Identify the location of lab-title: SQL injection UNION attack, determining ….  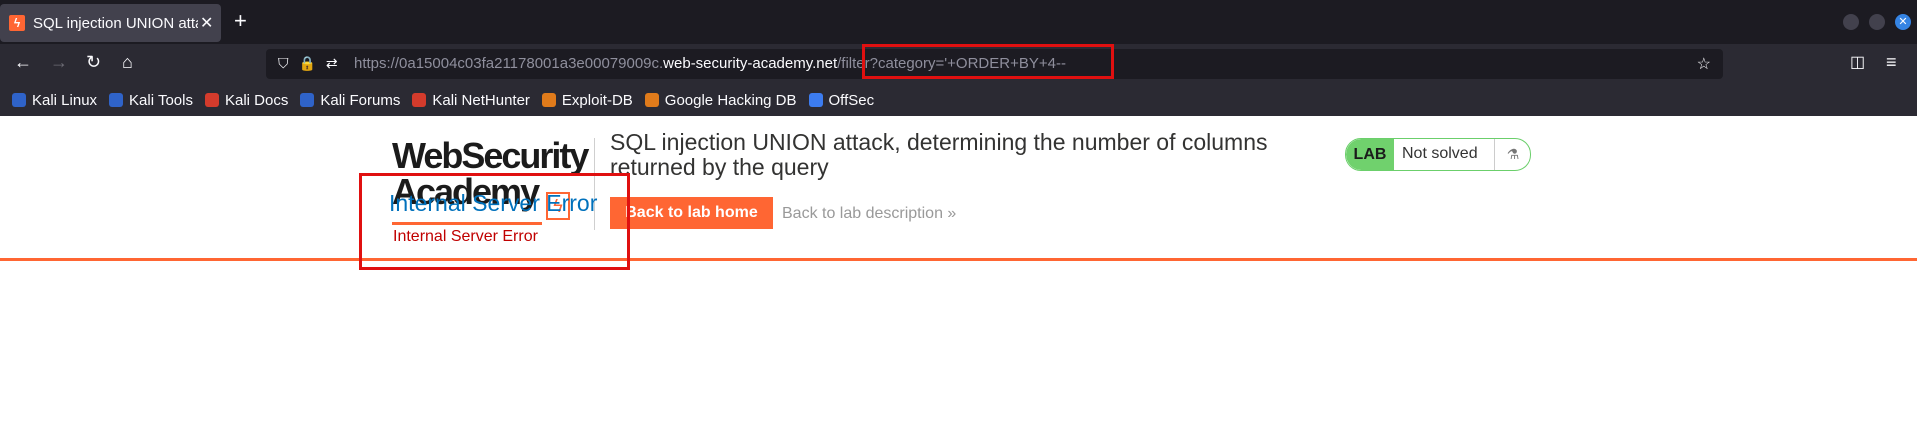
(939, 154).